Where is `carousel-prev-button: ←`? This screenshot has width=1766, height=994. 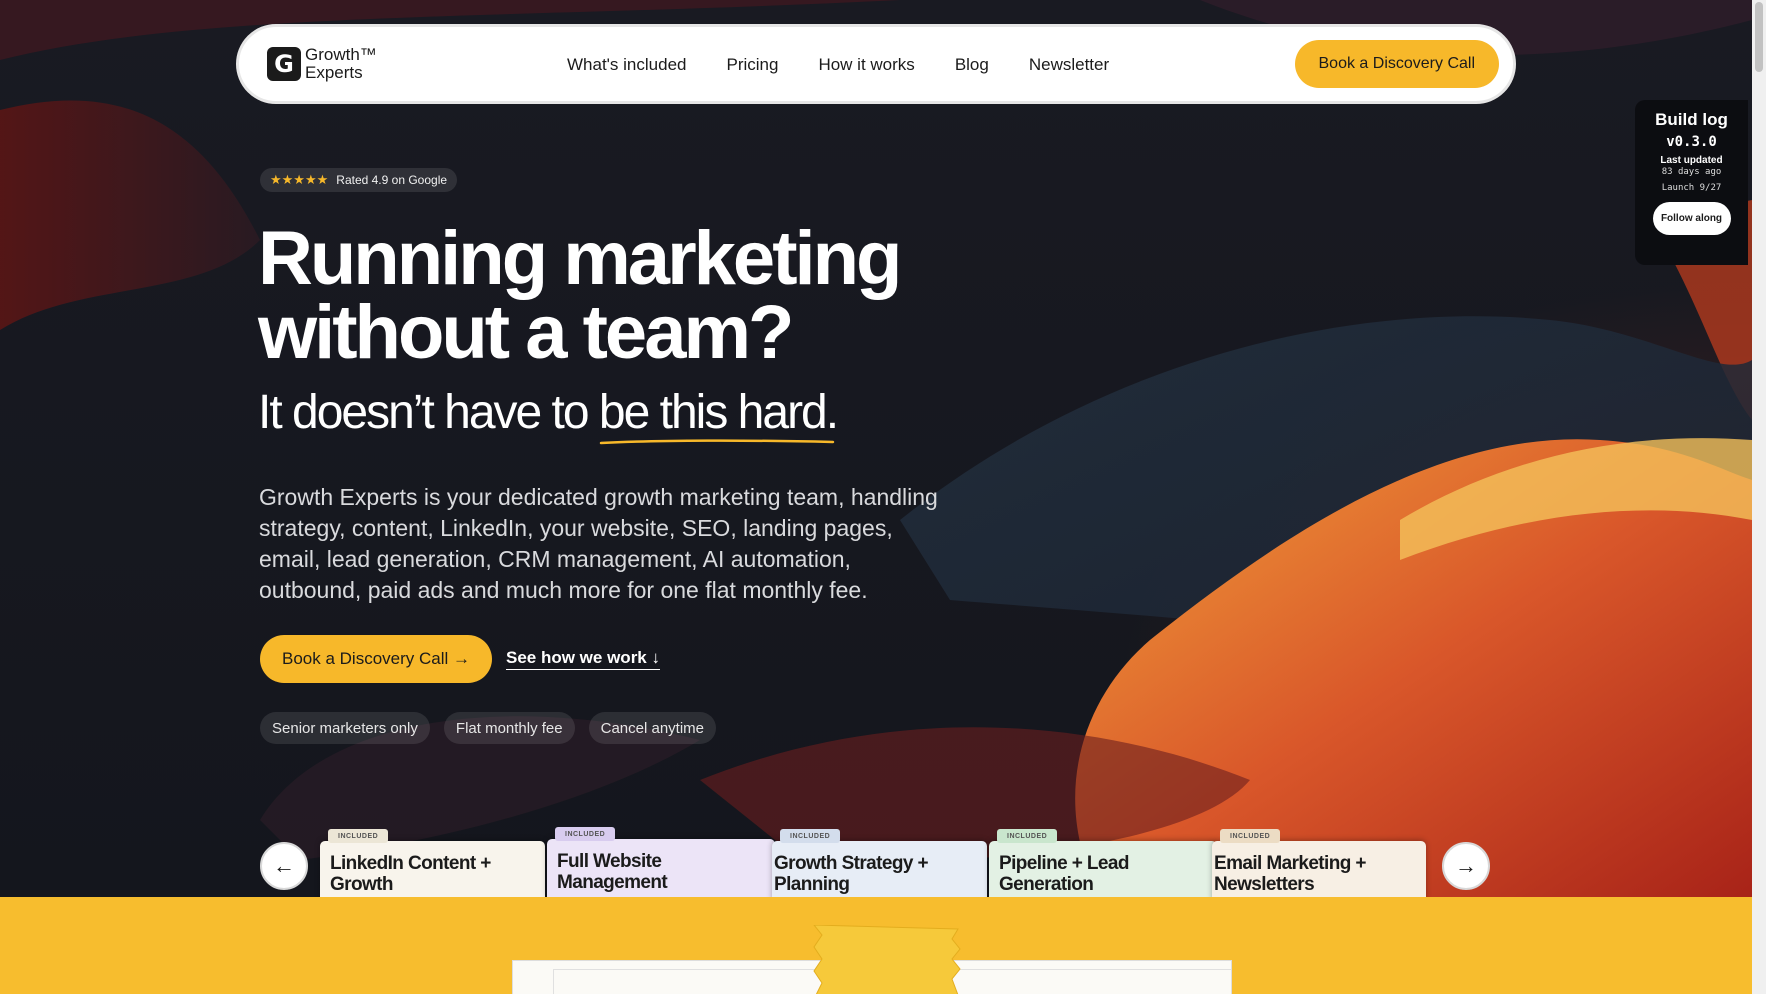
carousel-prev-button: ← is located at coordinates (284, 866).